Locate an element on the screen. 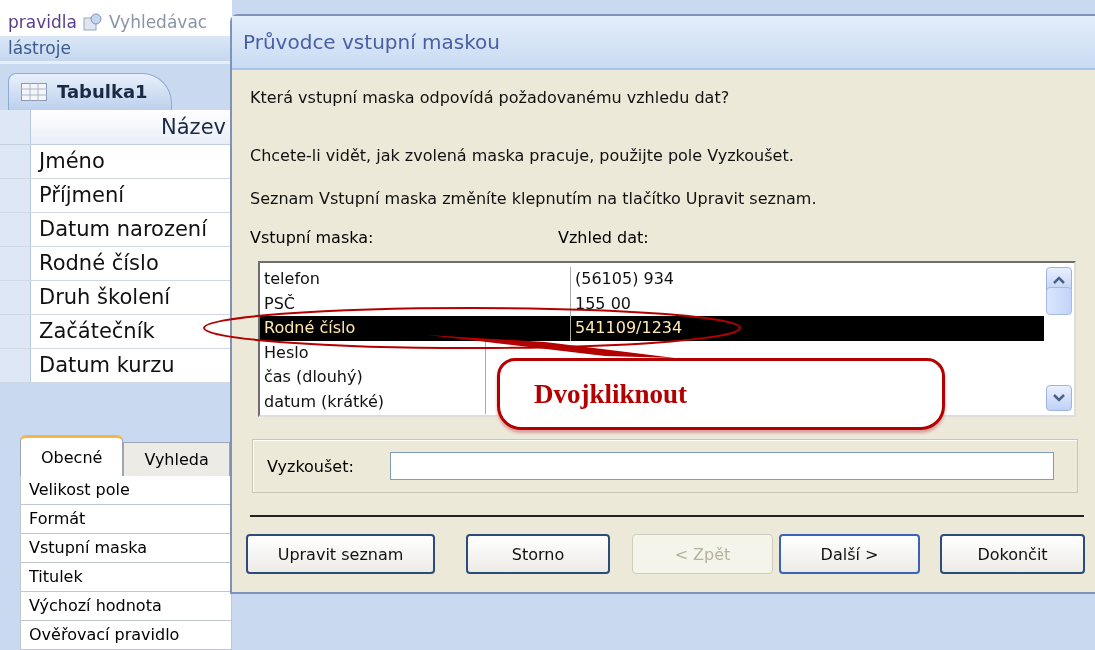 Image resolution: width=1095 pixels, height=650 pixels. property-label: Ověřovací pravidlo is located at coordinates (126, 635).